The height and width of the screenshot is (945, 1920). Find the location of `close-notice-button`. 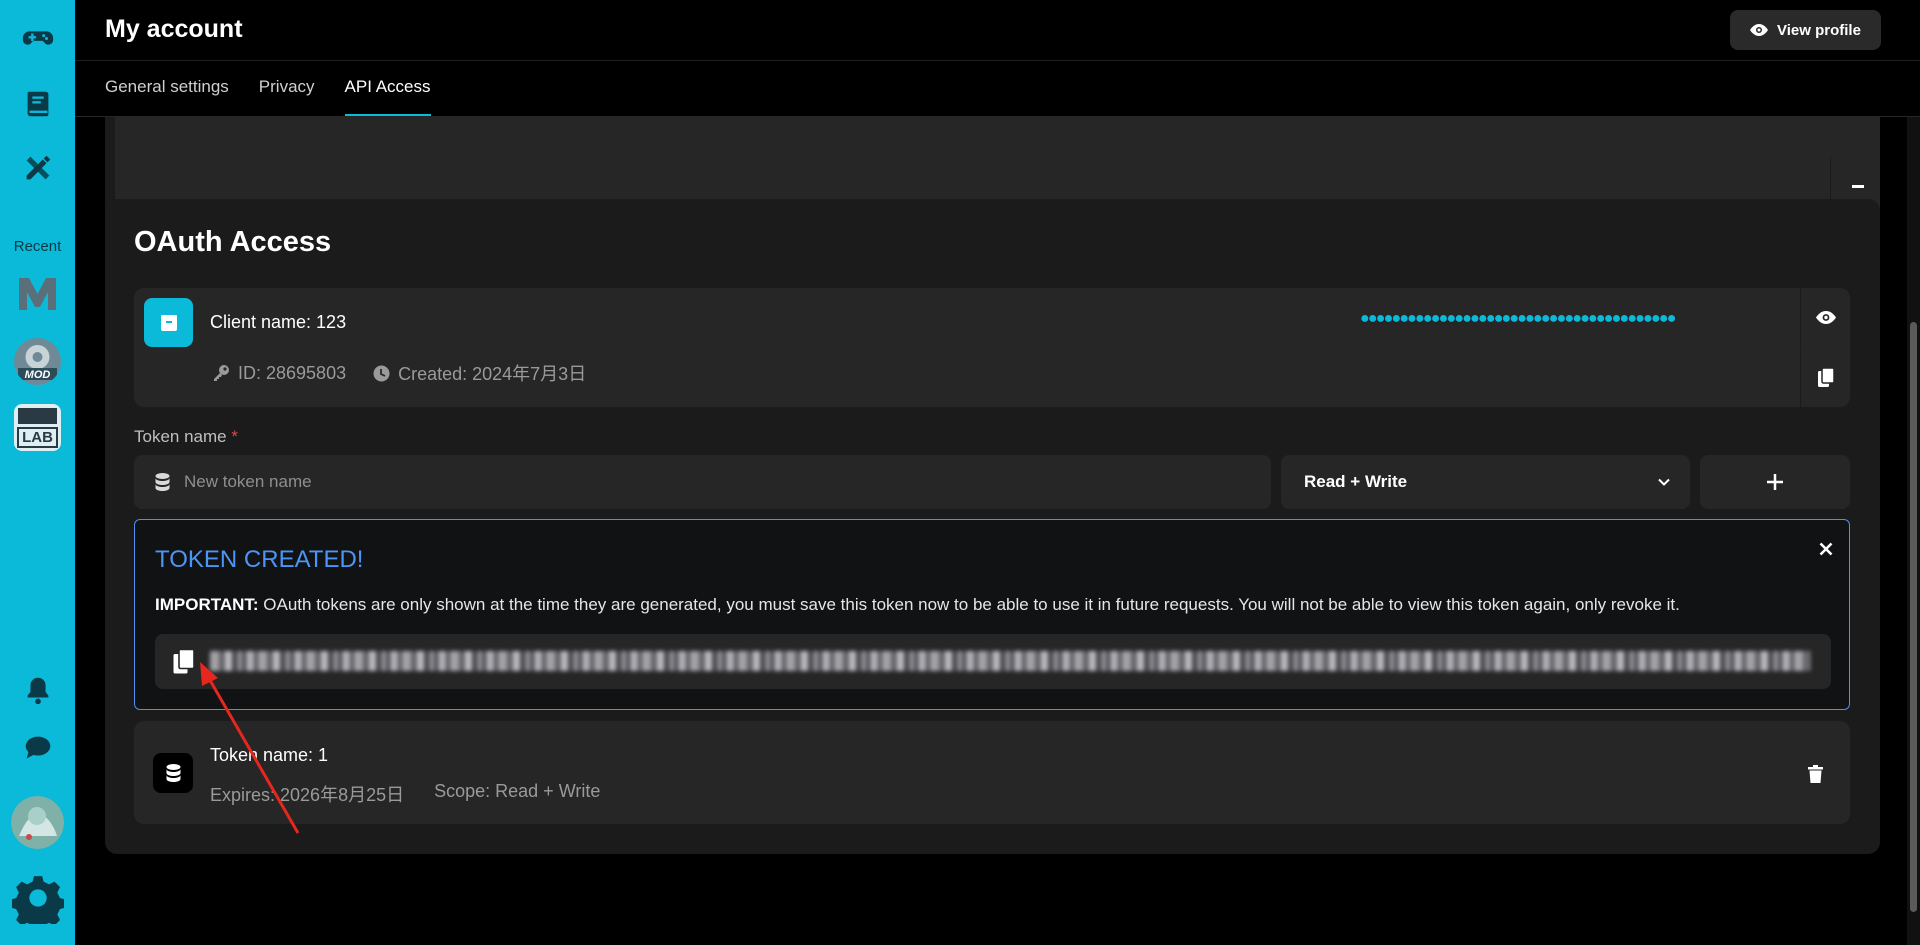

close-notice-button is located at coordinates (1826, 549).